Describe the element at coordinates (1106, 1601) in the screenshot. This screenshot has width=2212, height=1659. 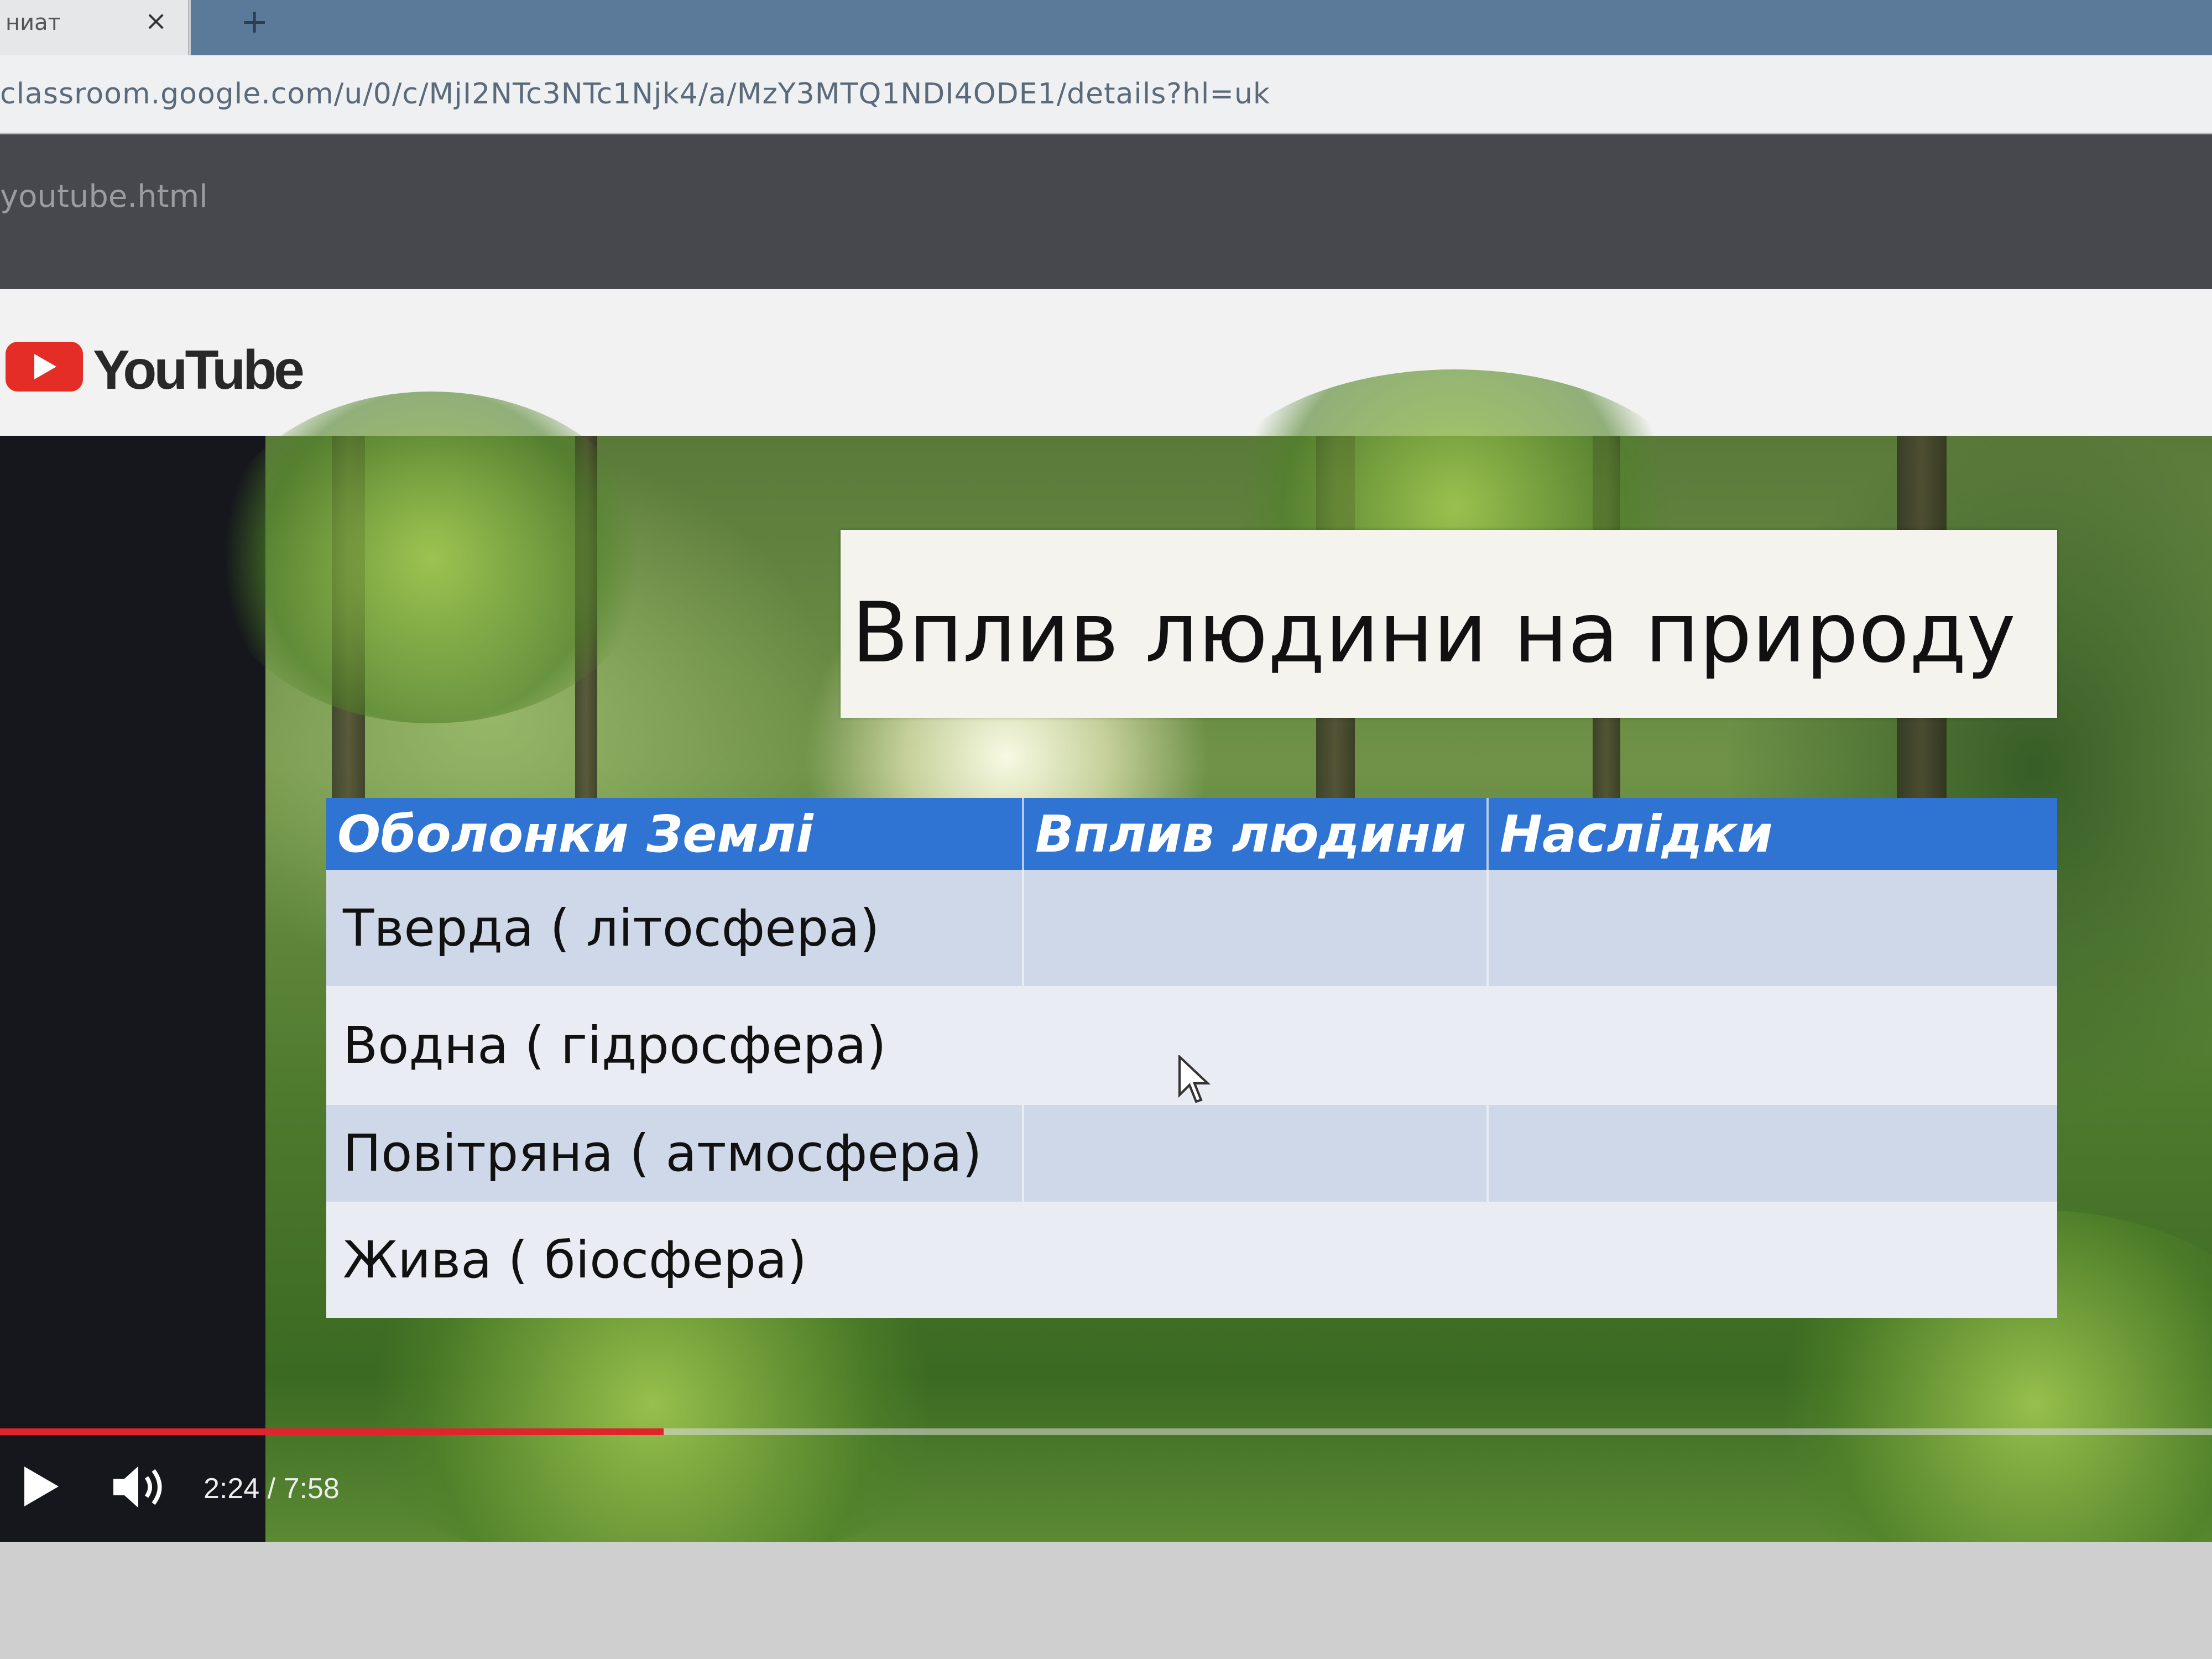
I see `screen-bottom-area` at that location.